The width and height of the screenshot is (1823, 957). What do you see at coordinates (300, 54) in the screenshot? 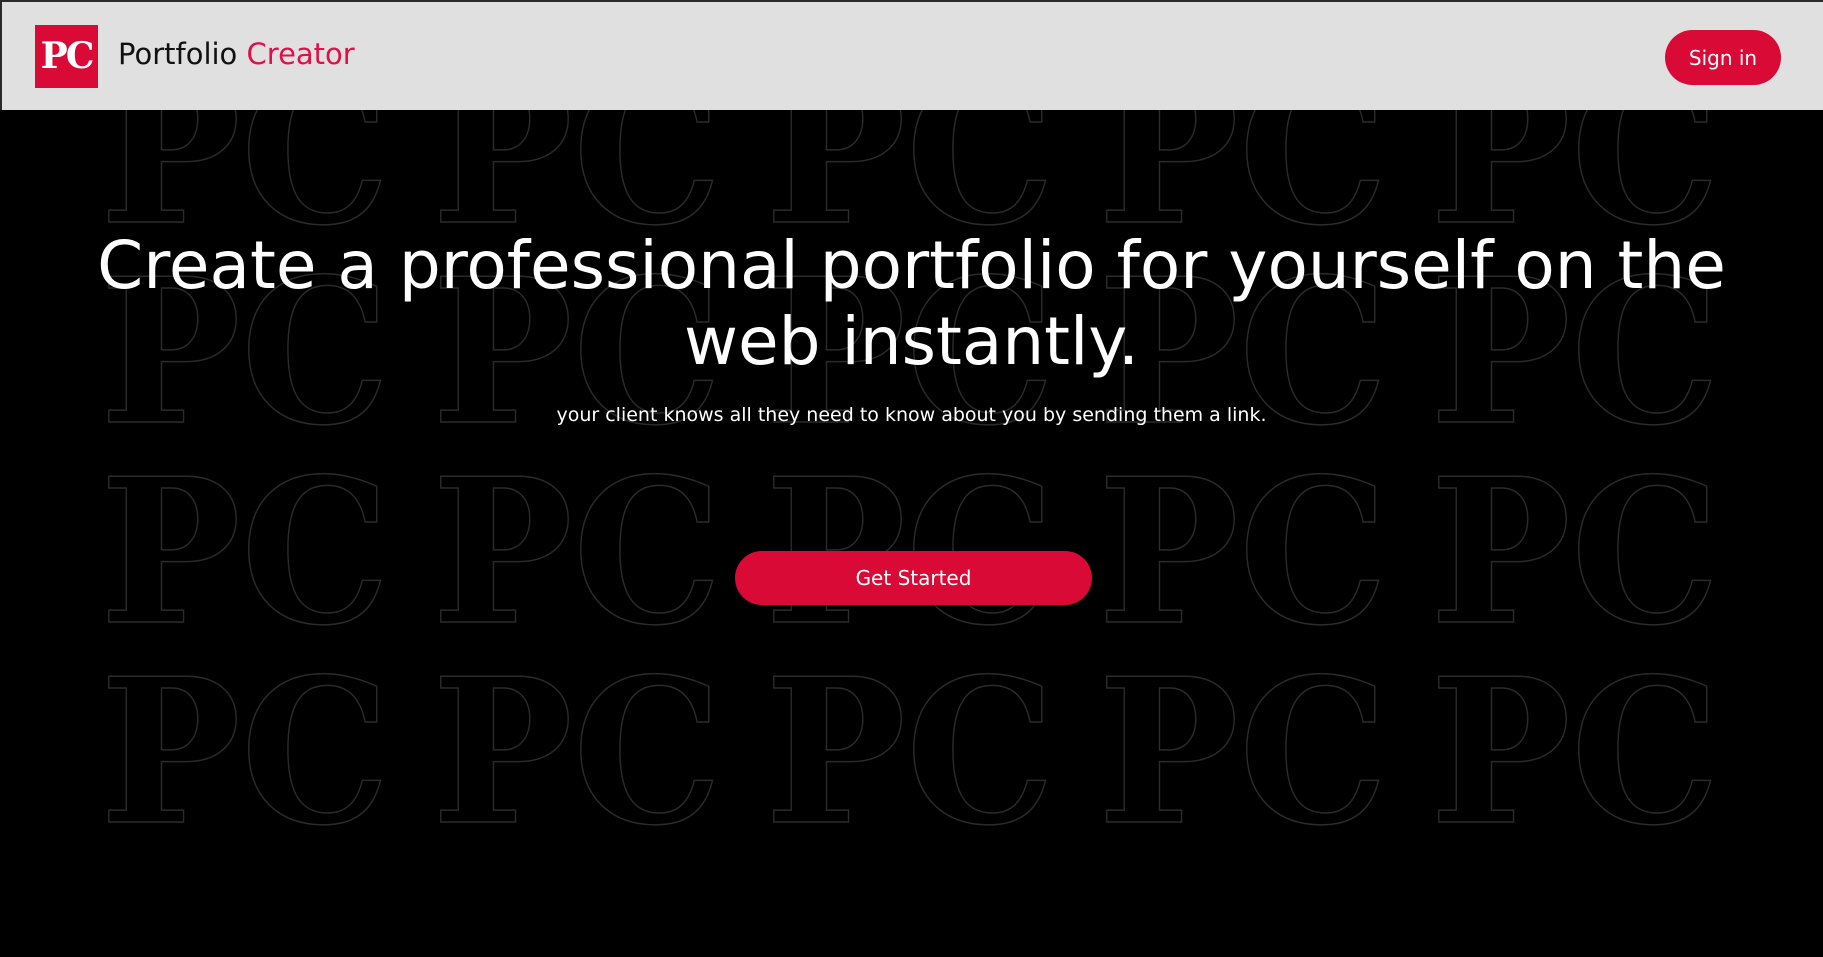
I see `brand-name-accent: Creator` at bounding box center [300, 54].